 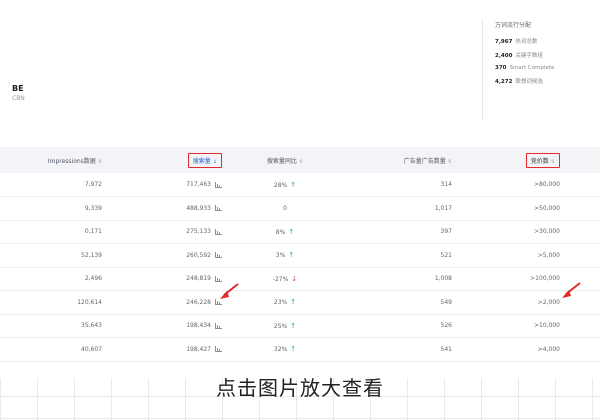 What do you see at coordinates (91, 349) in the screenshot?
I see `cell-impressions: 40,607` at bounding box center [91, 349].